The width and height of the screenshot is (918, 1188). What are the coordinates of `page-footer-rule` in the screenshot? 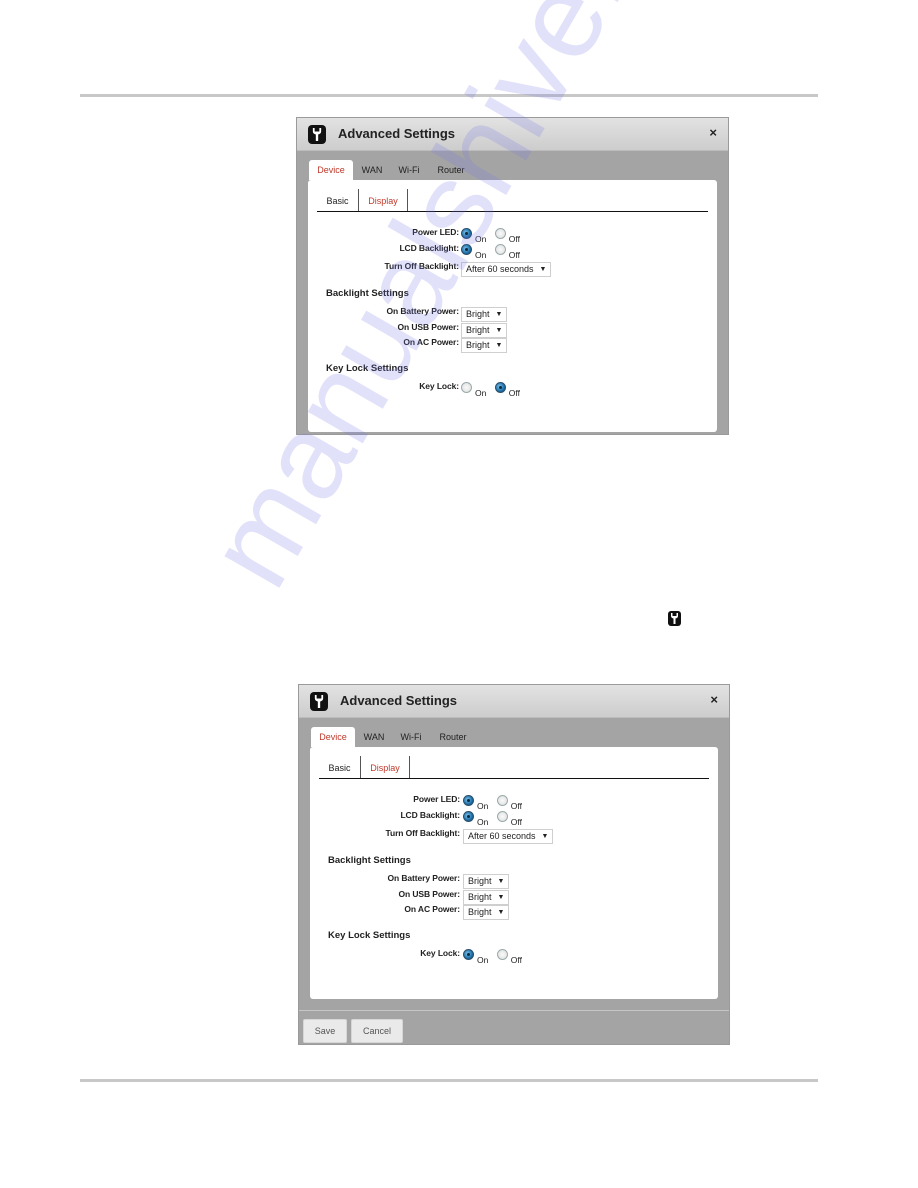 It's located at (449, 1080).